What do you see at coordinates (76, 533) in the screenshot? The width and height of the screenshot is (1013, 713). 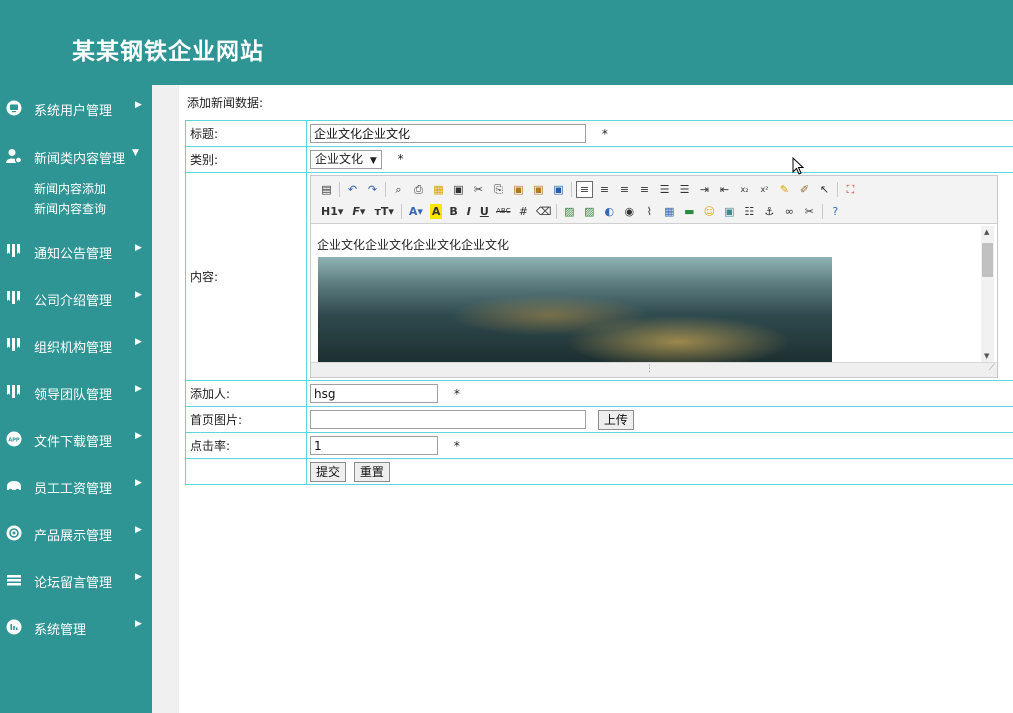 I see `sidebar-item-products: 产品展示管理 ▶` at bounding box center [76, 533].